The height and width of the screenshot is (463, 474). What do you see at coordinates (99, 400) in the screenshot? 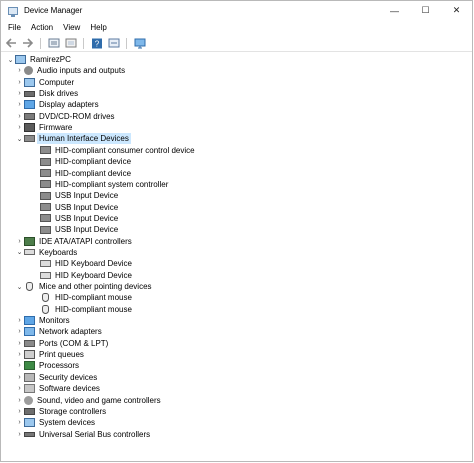
I see `tree-item-label: Sound, video and game controllers` at bounding box center [99, 400].